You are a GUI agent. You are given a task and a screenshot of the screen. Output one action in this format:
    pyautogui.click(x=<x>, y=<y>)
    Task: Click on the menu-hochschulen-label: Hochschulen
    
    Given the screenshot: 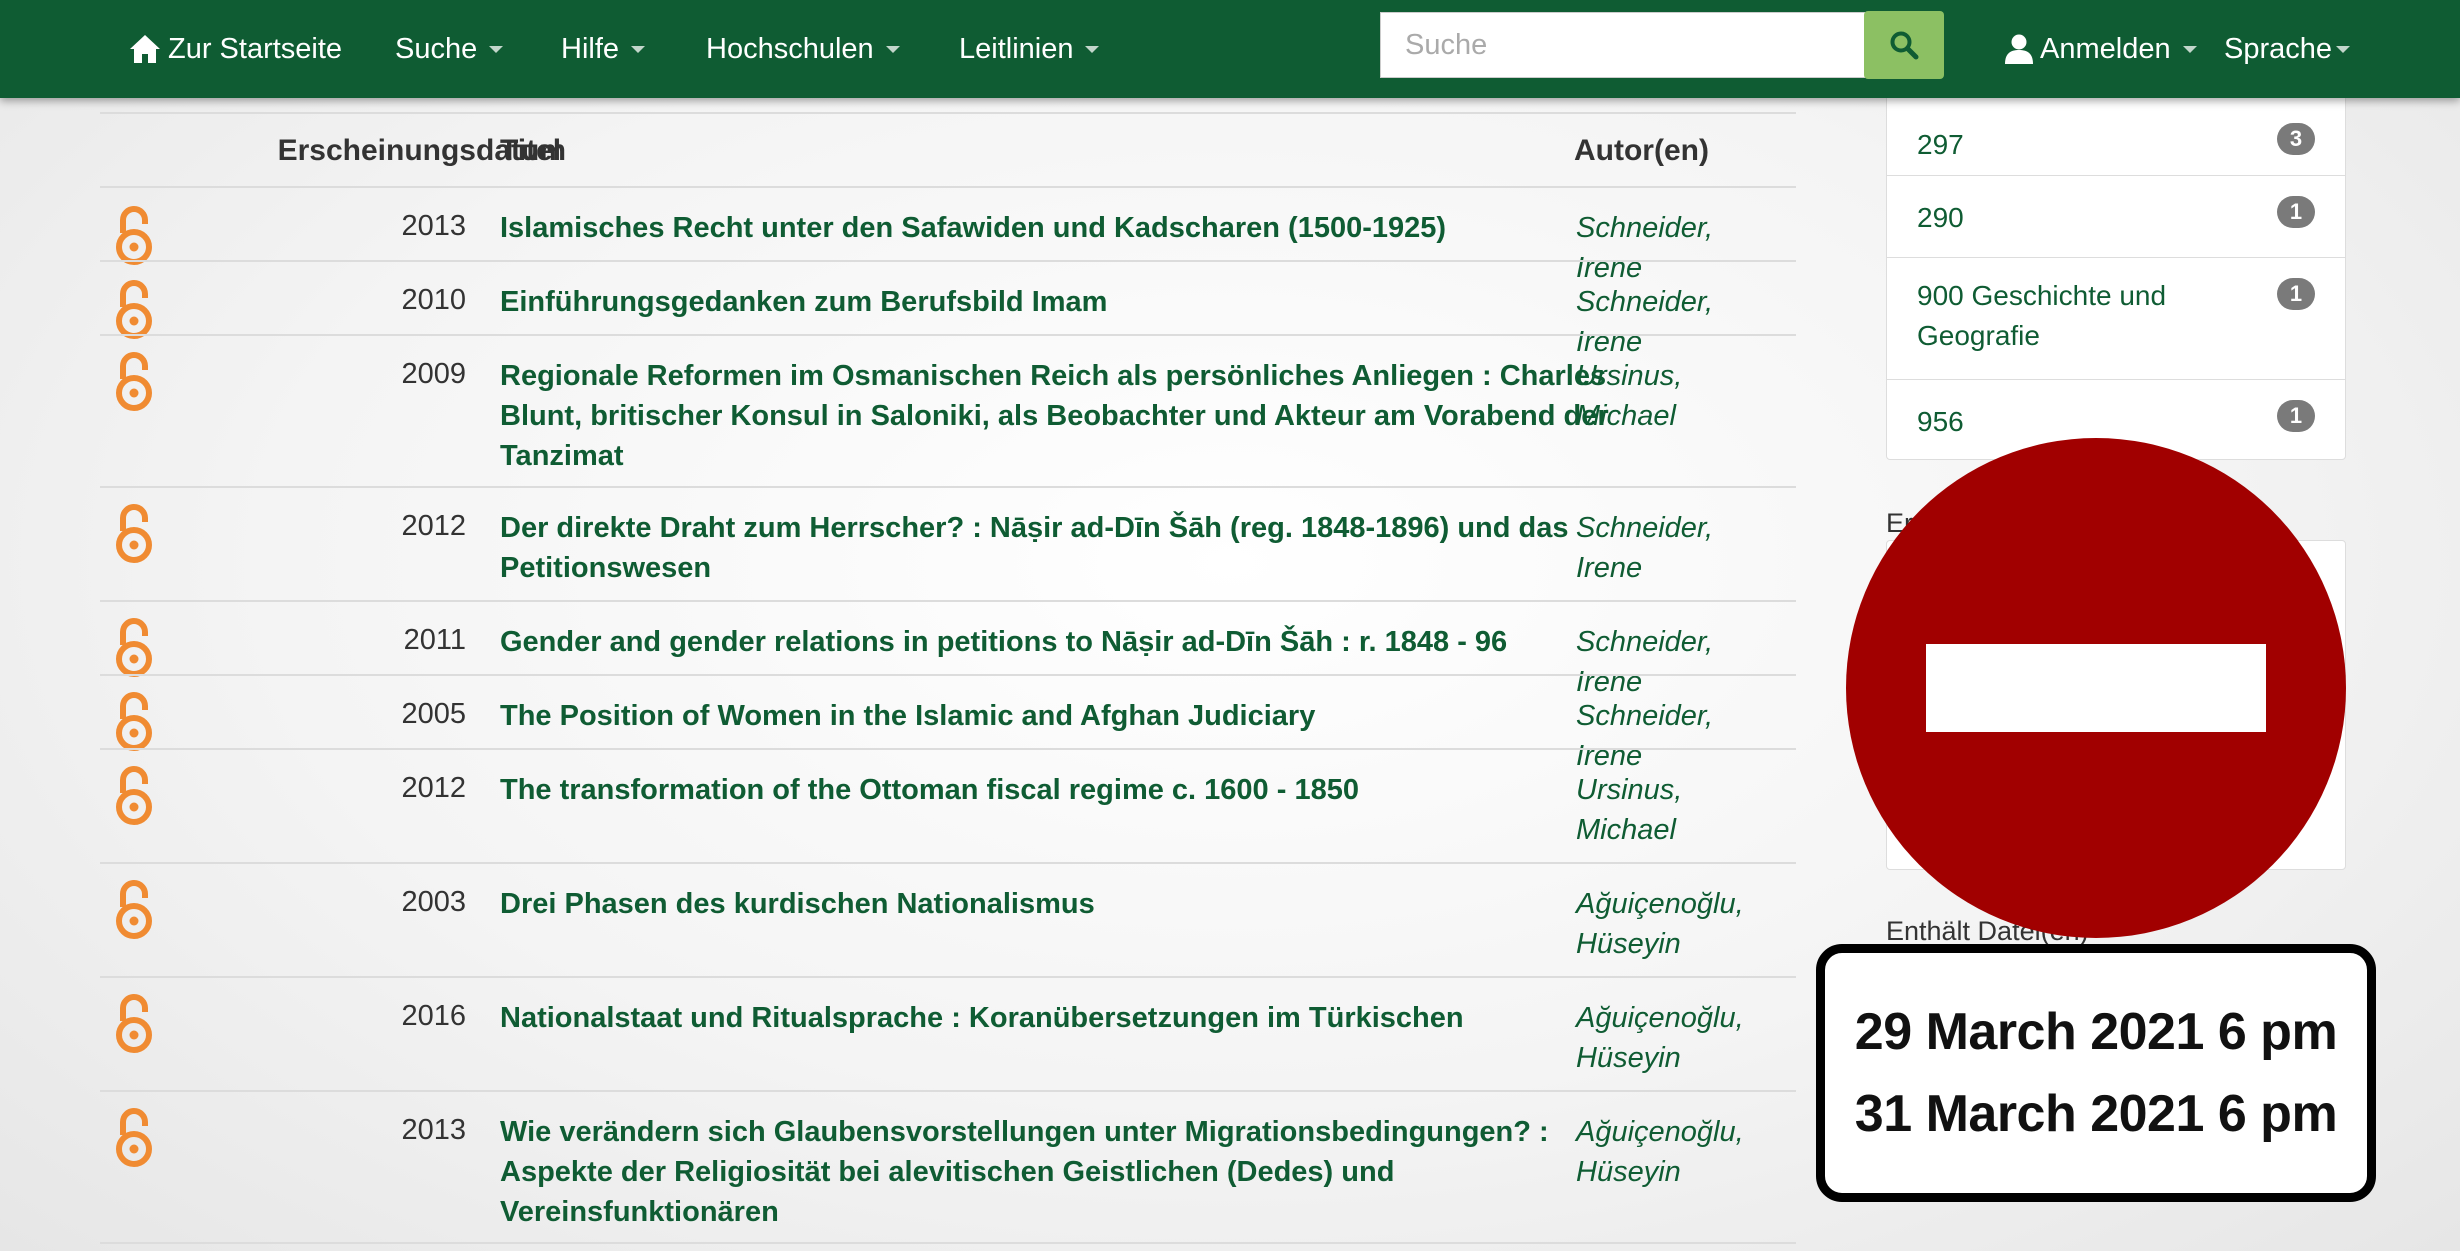 What is the action you would take?
    pyautogui.click(x=790, y=48)
    